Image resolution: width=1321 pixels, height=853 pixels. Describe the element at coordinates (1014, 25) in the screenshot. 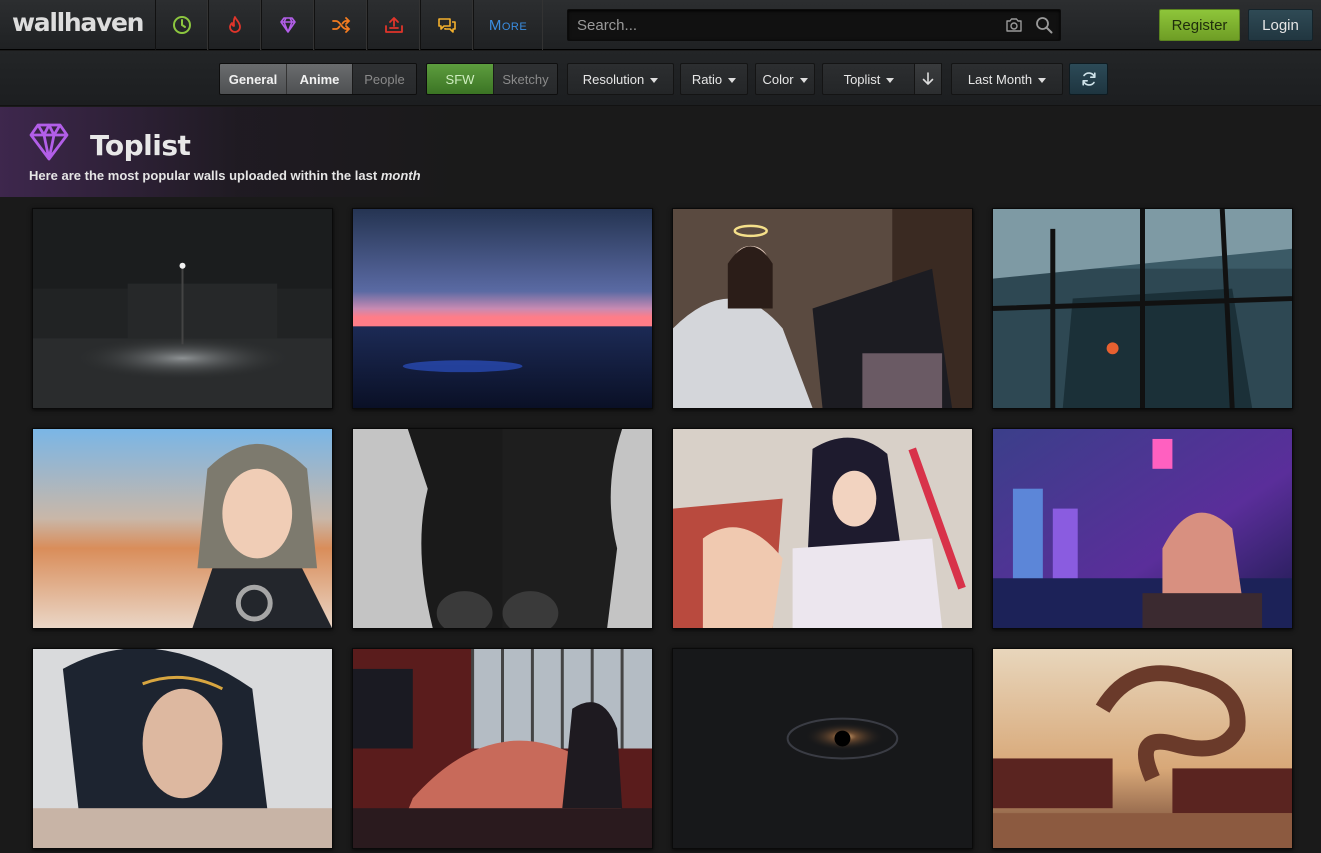

I see `camera-icon` at that location.